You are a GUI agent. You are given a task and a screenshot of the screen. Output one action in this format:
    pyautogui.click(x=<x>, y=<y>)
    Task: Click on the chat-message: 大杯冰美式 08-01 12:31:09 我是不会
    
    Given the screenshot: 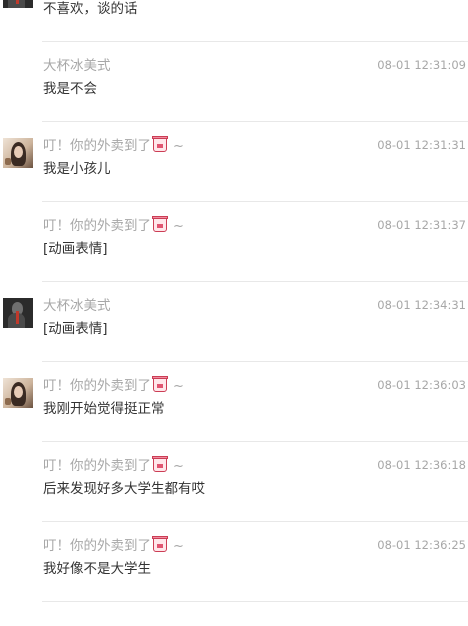 What is the action you would take?
    pyautogui.click(x=234, y=82)
    